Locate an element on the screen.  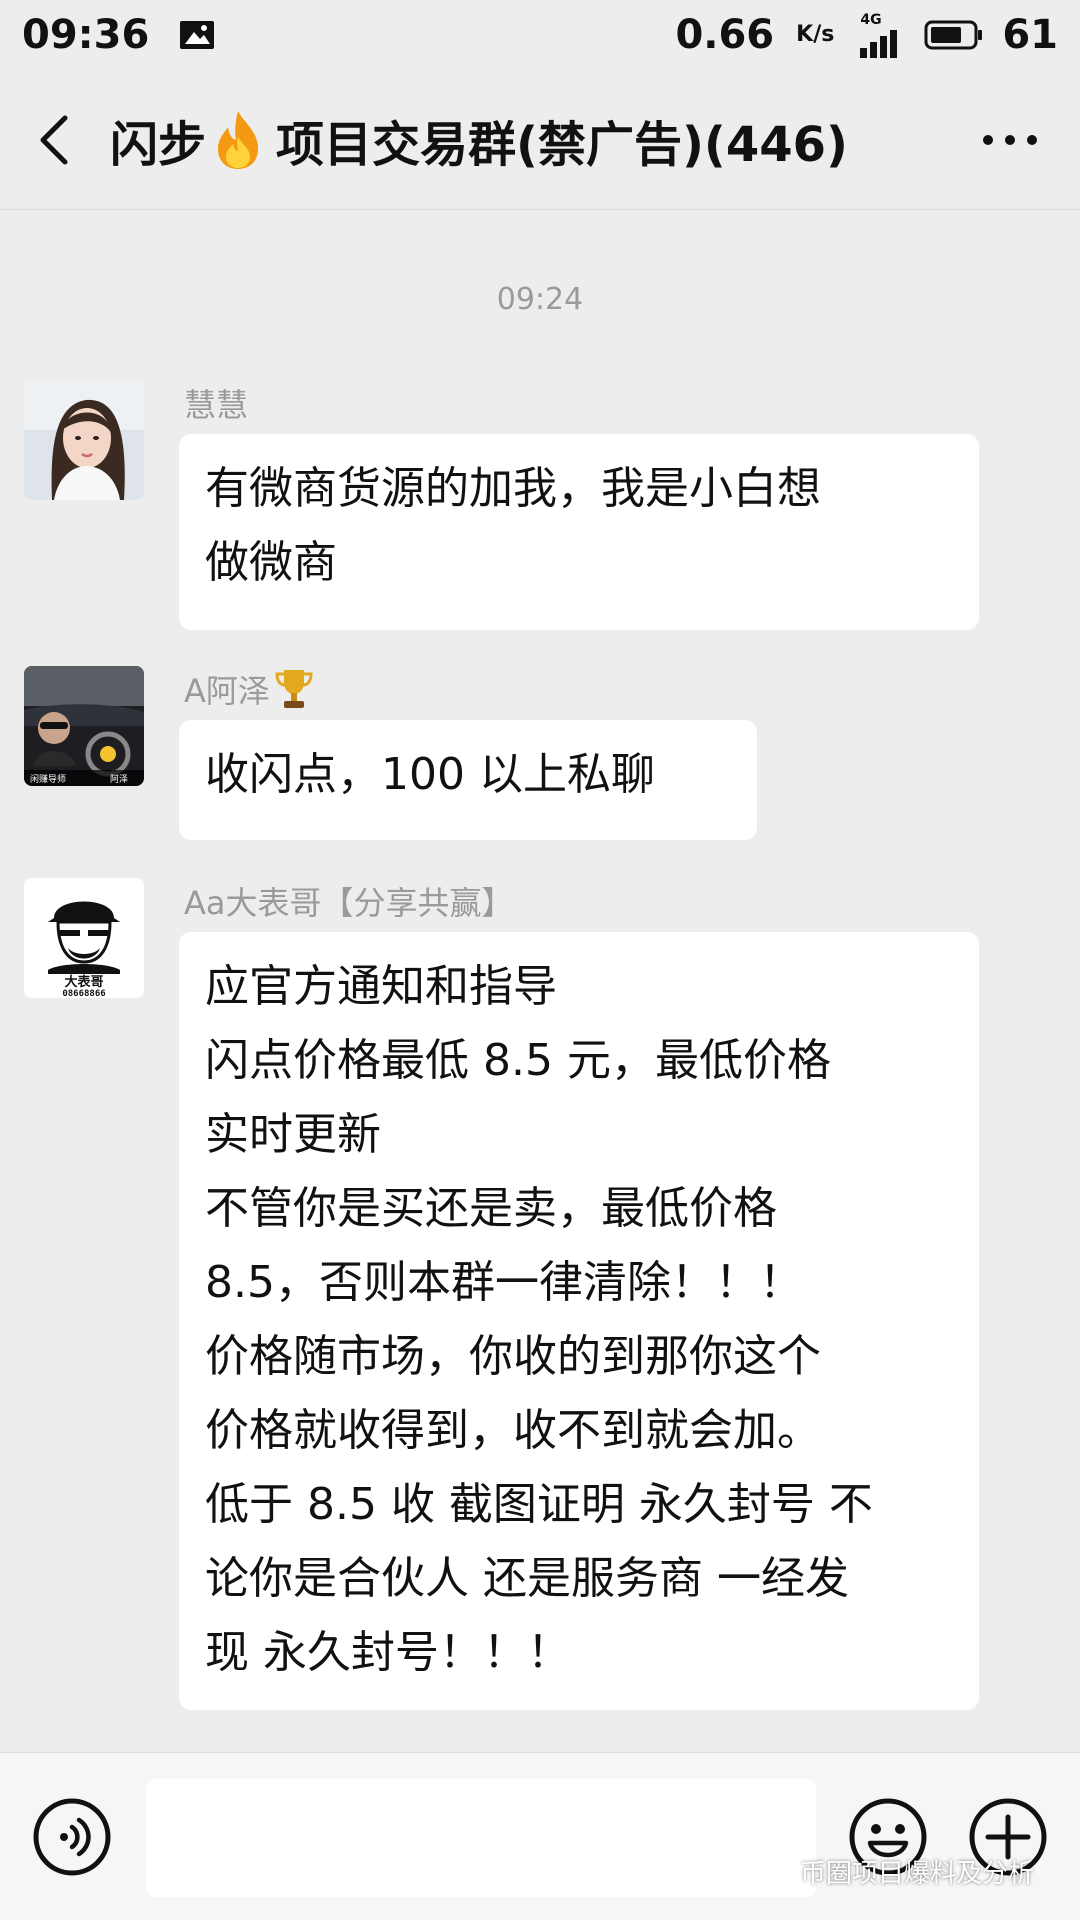
signal-icon is located at coordinates (879, 44).